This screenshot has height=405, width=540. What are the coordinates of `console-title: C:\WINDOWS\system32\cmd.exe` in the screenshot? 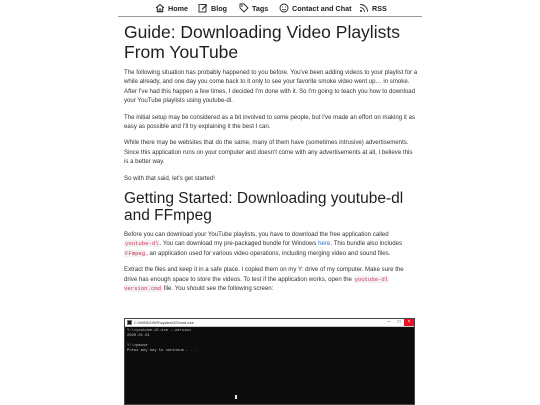 It's located at (164, 322).